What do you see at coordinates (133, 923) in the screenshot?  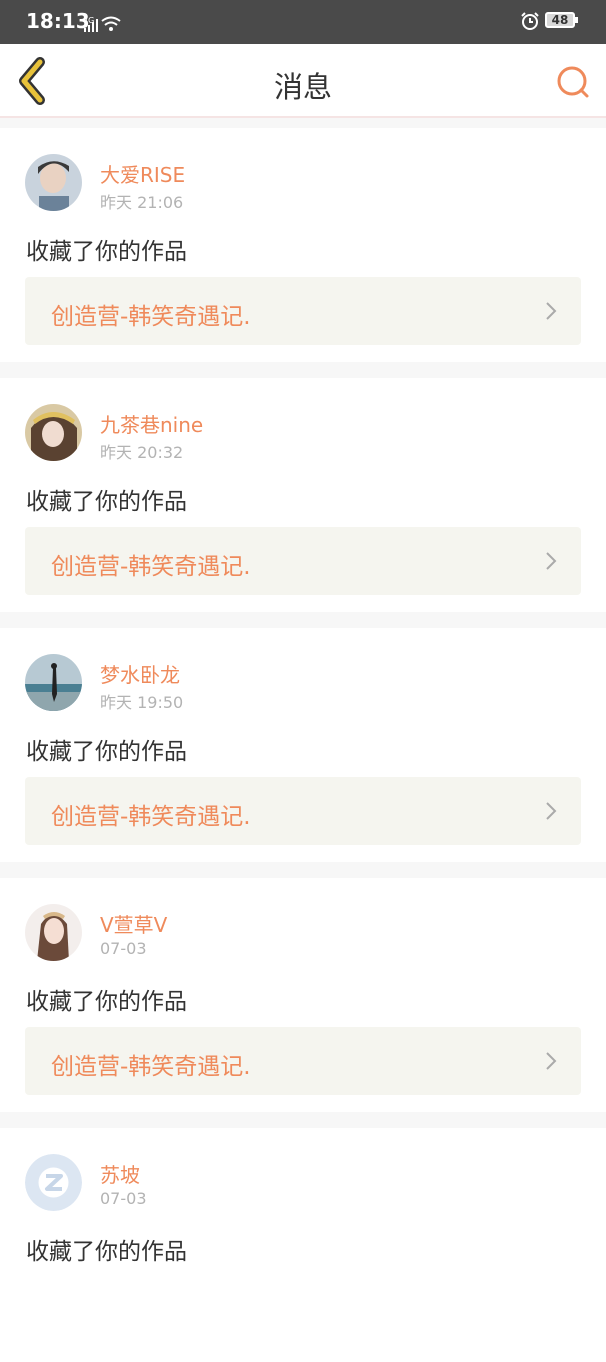 I see `username: V萱草V` at bounding box center [133, 923].